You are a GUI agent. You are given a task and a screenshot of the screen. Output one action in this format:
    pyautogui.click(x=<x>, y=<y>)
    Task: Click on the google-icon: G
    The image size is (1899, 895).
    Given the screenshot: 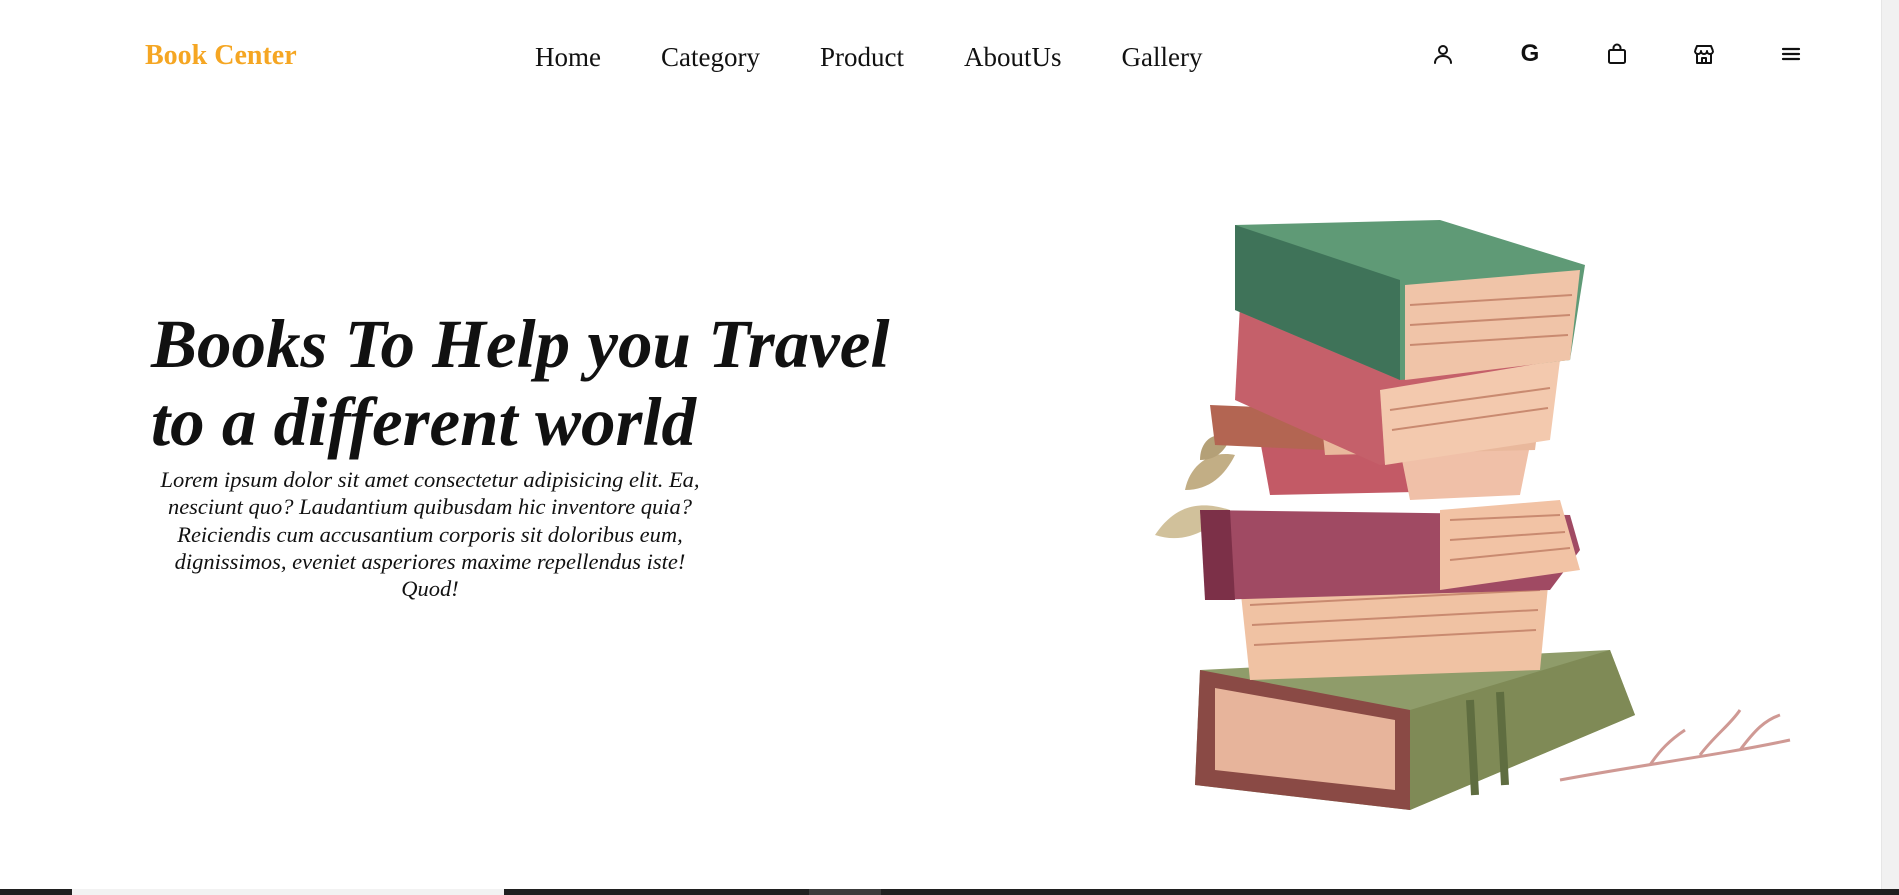 What is the action you would take?
    pyautogui.click(x=1530, y=54)
    